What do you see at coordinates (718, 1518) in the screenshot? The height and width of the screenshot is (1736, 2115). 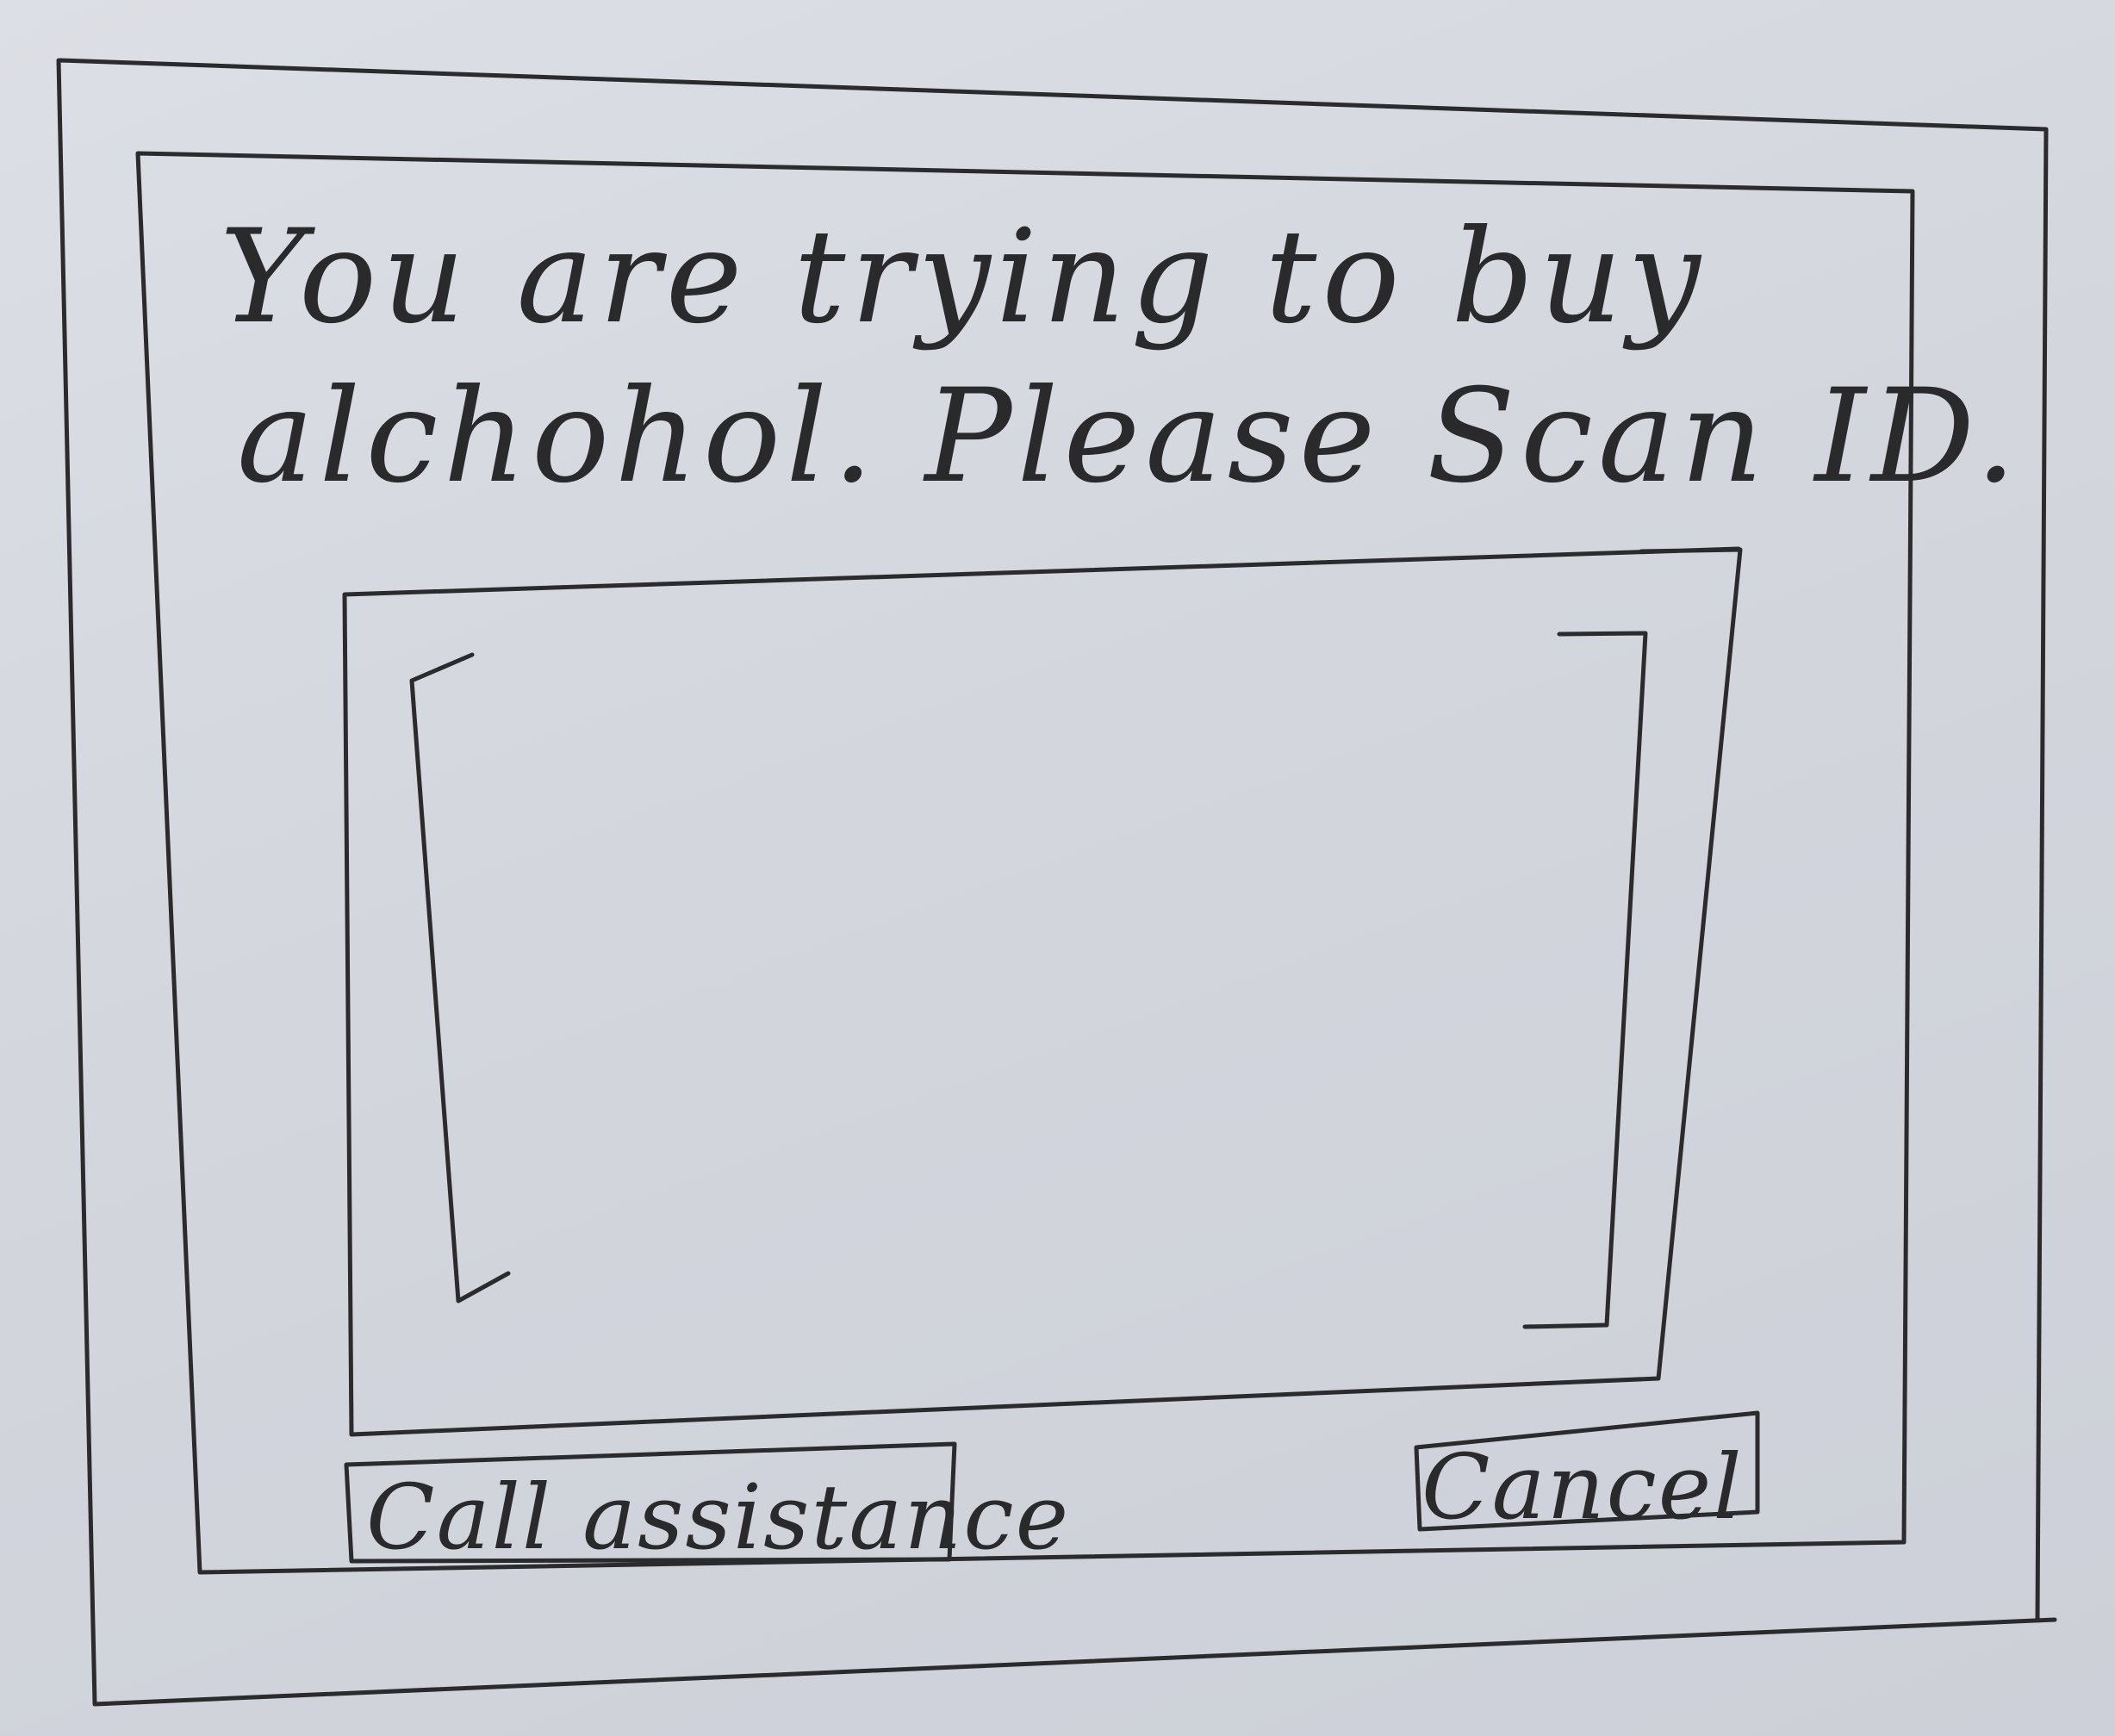 I see `call-assistance-label: Call assistance` at bounding box center [718, 1518].